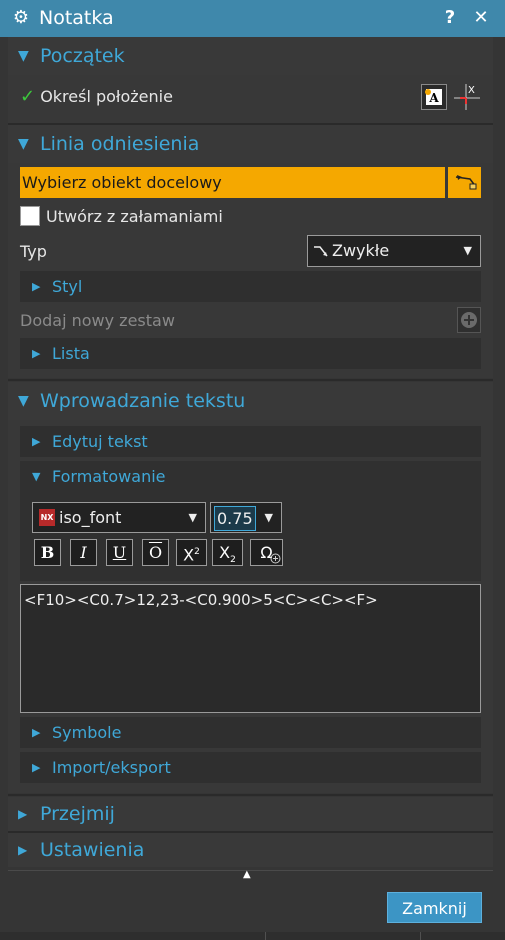 The width and height of the screenshot is (505, 940). What do you see at coordinates (250, 401) in the screenshot?
I see `section-text-input-header: ▼ Wprowadzanie tekstu` at bounding box center [250, 401].